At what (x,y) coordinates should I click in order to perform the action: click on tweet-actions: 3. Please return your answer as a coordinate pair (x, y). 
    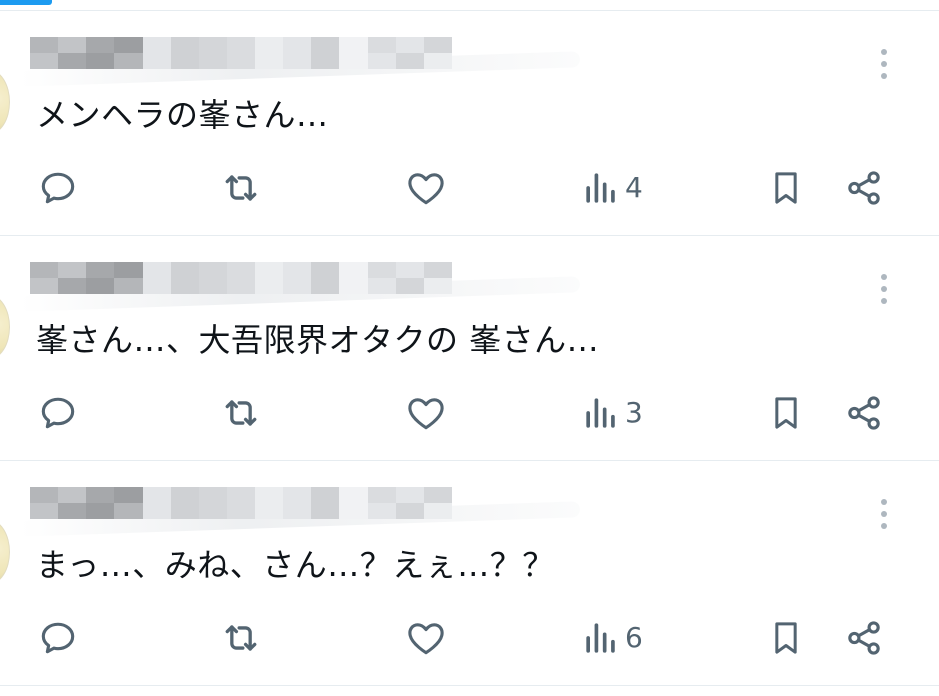
    Looking at the image, I should click on (469, 413).